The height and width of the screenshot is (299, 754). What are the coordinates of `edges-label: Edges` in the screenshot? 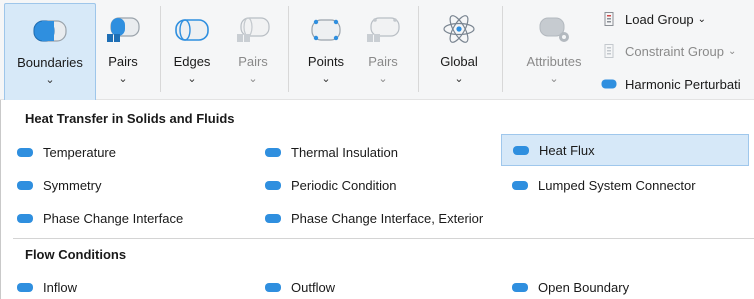 It's located at (192, 61).